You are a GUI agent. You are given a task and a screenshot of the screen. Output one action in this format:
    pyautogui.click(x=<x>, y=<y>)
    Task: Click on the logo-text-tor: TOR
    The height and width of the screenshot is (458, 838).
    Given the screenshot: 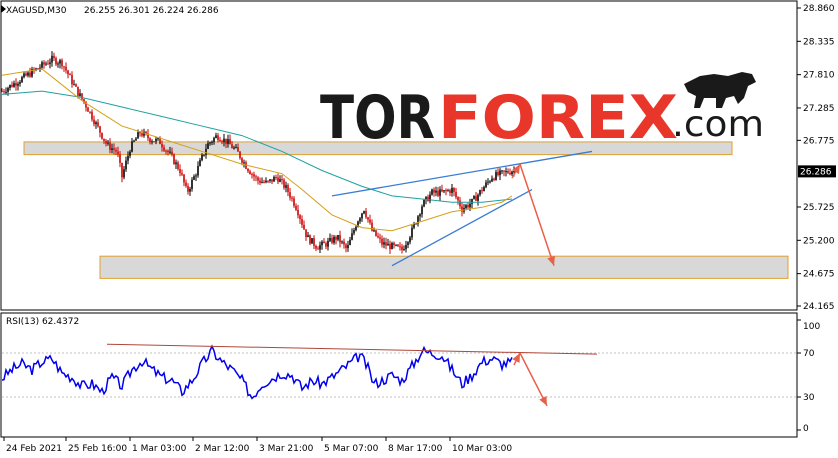 What is the action you would take?
    pyautogui.click(x=377, y=118)
    